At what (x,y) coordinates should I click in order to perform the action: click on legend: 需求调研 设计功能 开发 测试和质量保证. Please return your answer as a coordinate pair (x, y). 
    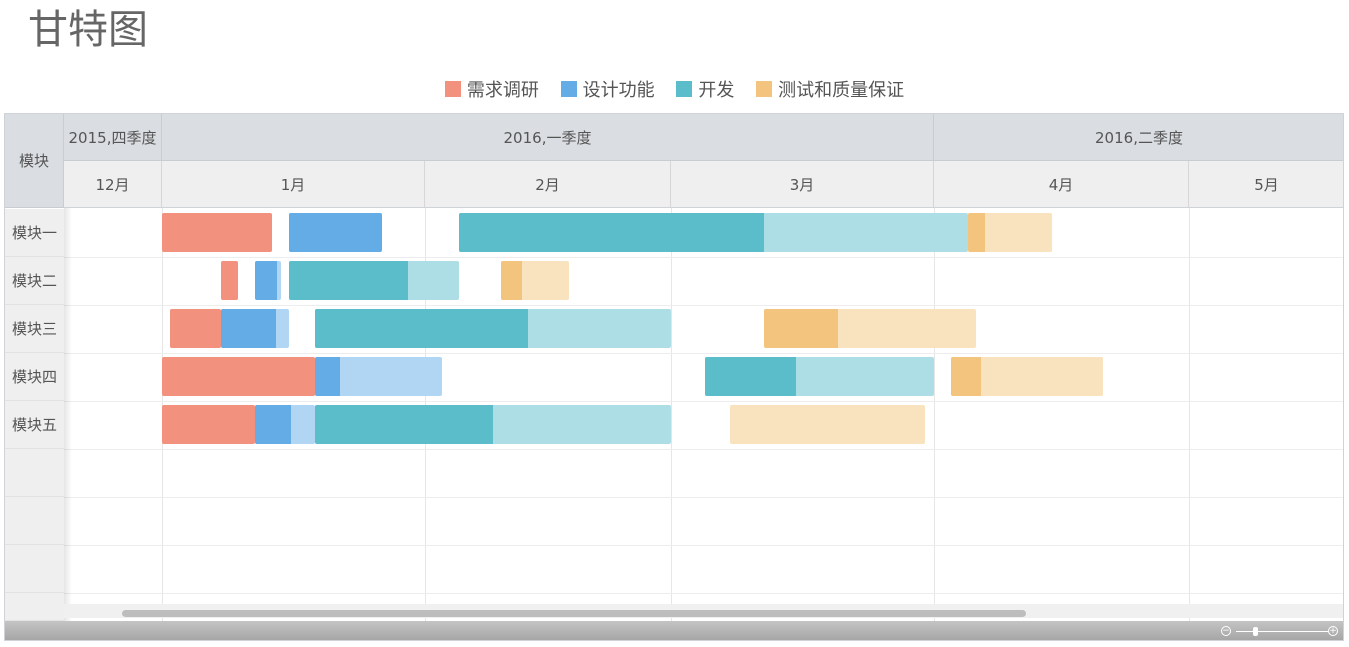
    Looking at the image, I should click on (674, 89).